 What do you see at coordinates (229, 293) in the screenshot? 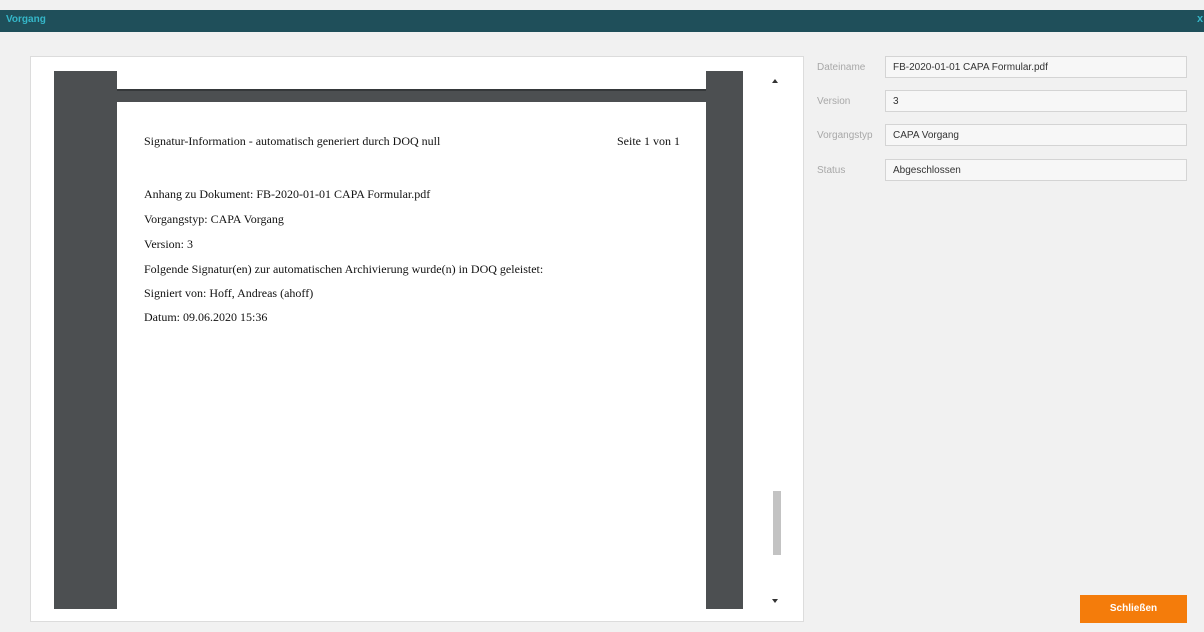
I see `doc-line-signed-by: Signiert von: Hoff, Andreas (ahoff)` at bounding box center [229, 293].